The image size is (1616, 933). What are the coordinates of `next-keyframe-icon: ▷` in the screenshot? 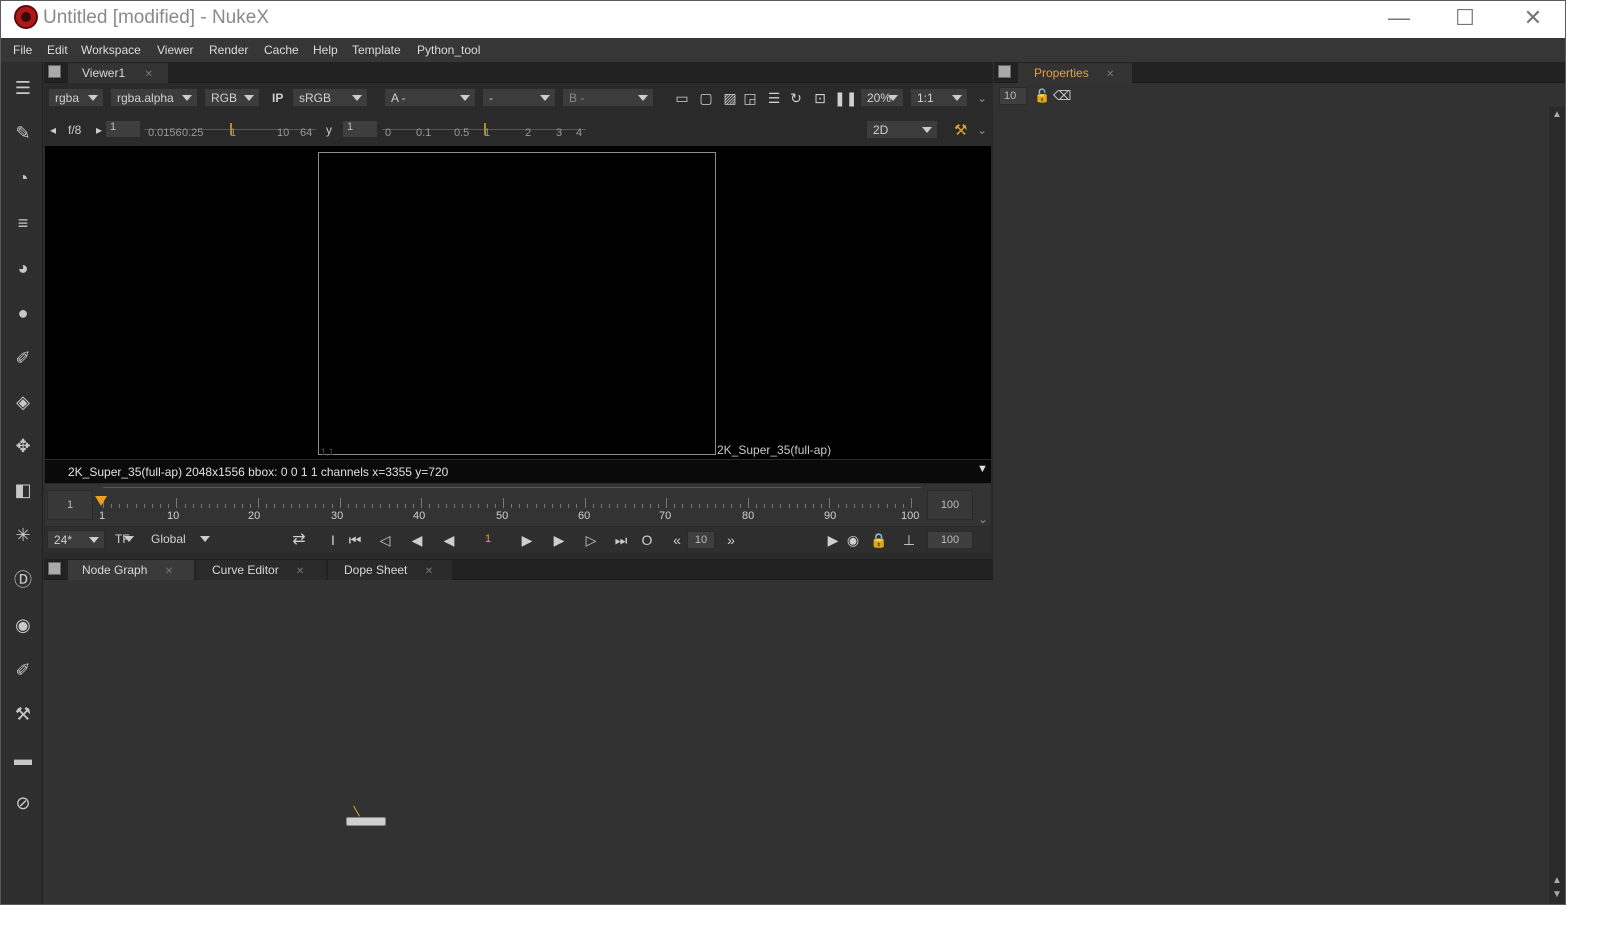 It's located at (591, 540).